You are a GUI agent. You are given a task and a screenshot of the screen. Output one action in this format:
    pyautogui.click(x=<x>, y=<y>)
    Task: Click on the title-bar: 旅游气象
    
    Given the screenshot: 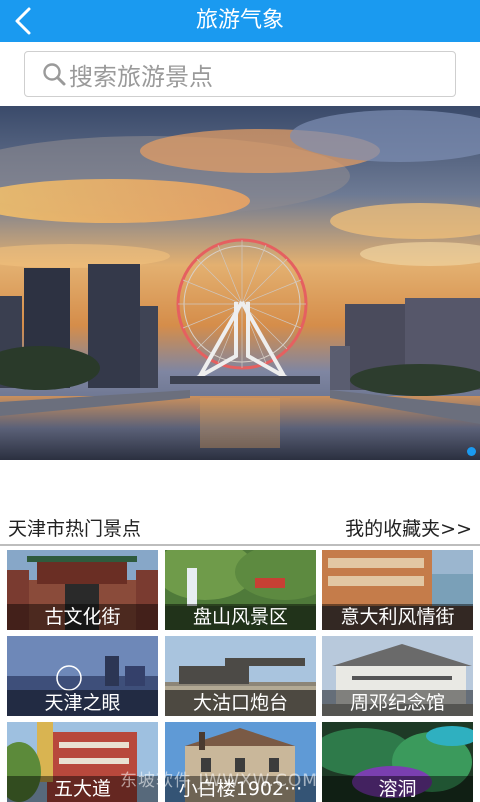 What is the action you would take?
    pyautogui.click(x=240, y=21)
    